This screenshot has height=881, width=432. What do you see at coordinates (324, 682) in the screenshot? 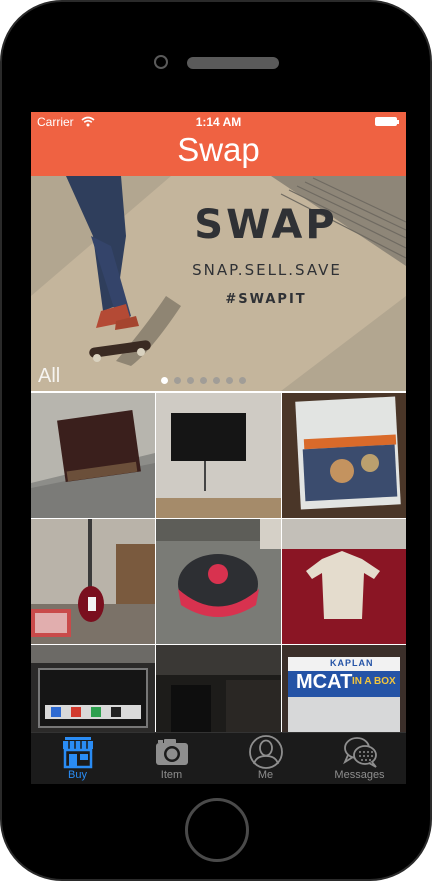
I see `mcat-title-label: MCAT` at bounding box center [324, 682].